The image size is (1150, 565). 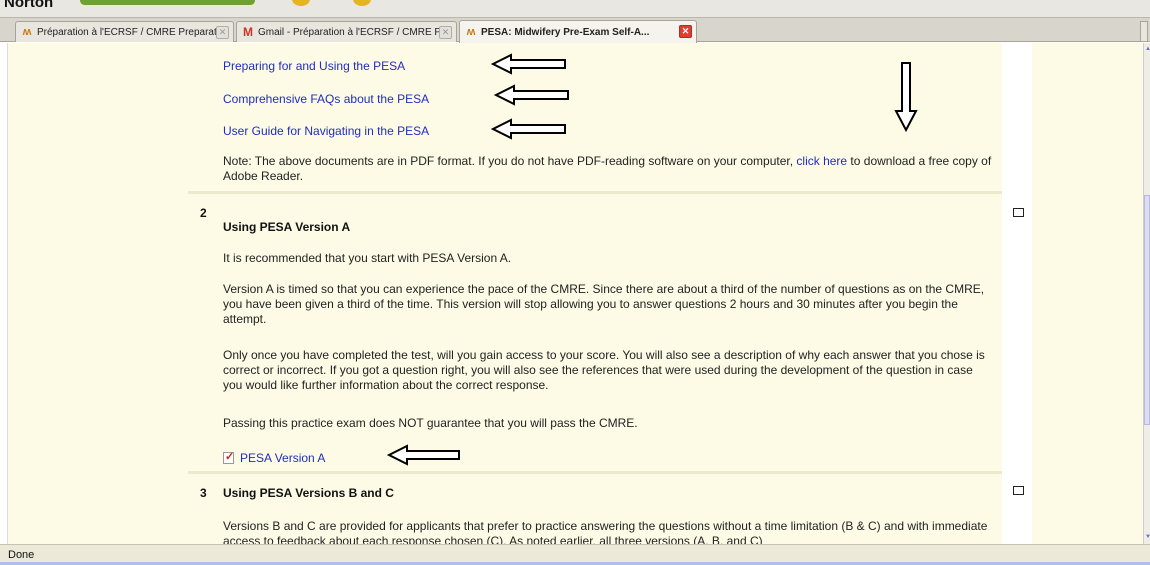 I want to click on vertical-scrollbar: ▲ ▼, so click(x=1146, y=293).